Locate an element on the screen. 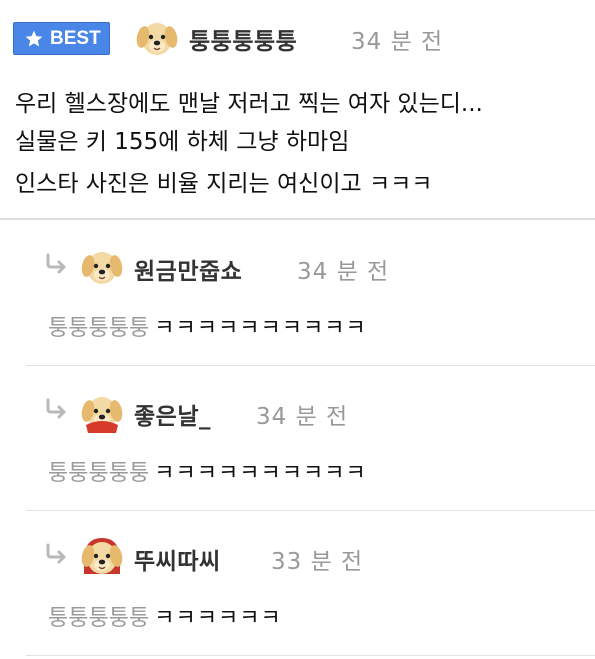 This screenshot has width=595, height=659. reply-body: 퉁퉁퉁퉁퉁 ㅋㅋㅋㅋㅋㅋ is located at coordinates (165, 616).